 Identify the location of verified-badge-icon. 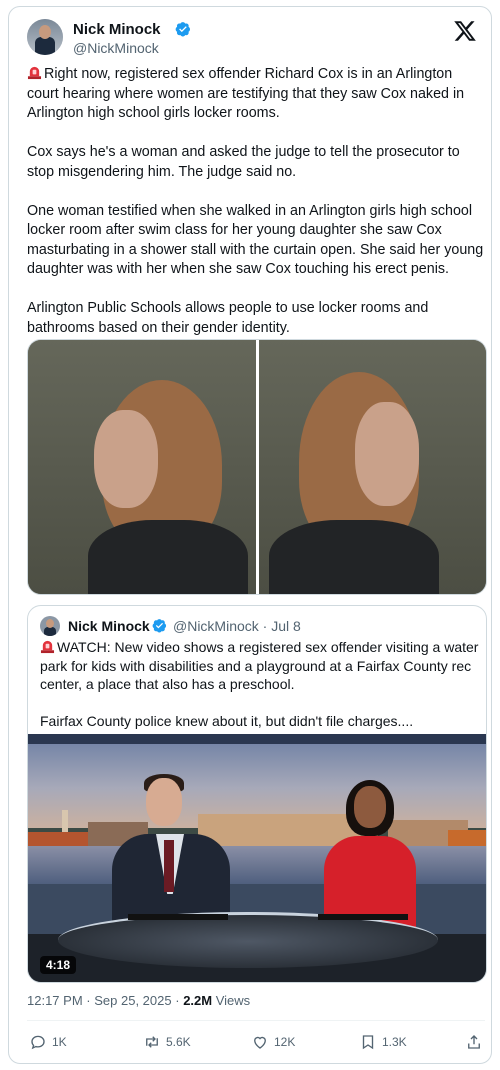
(182, 29).